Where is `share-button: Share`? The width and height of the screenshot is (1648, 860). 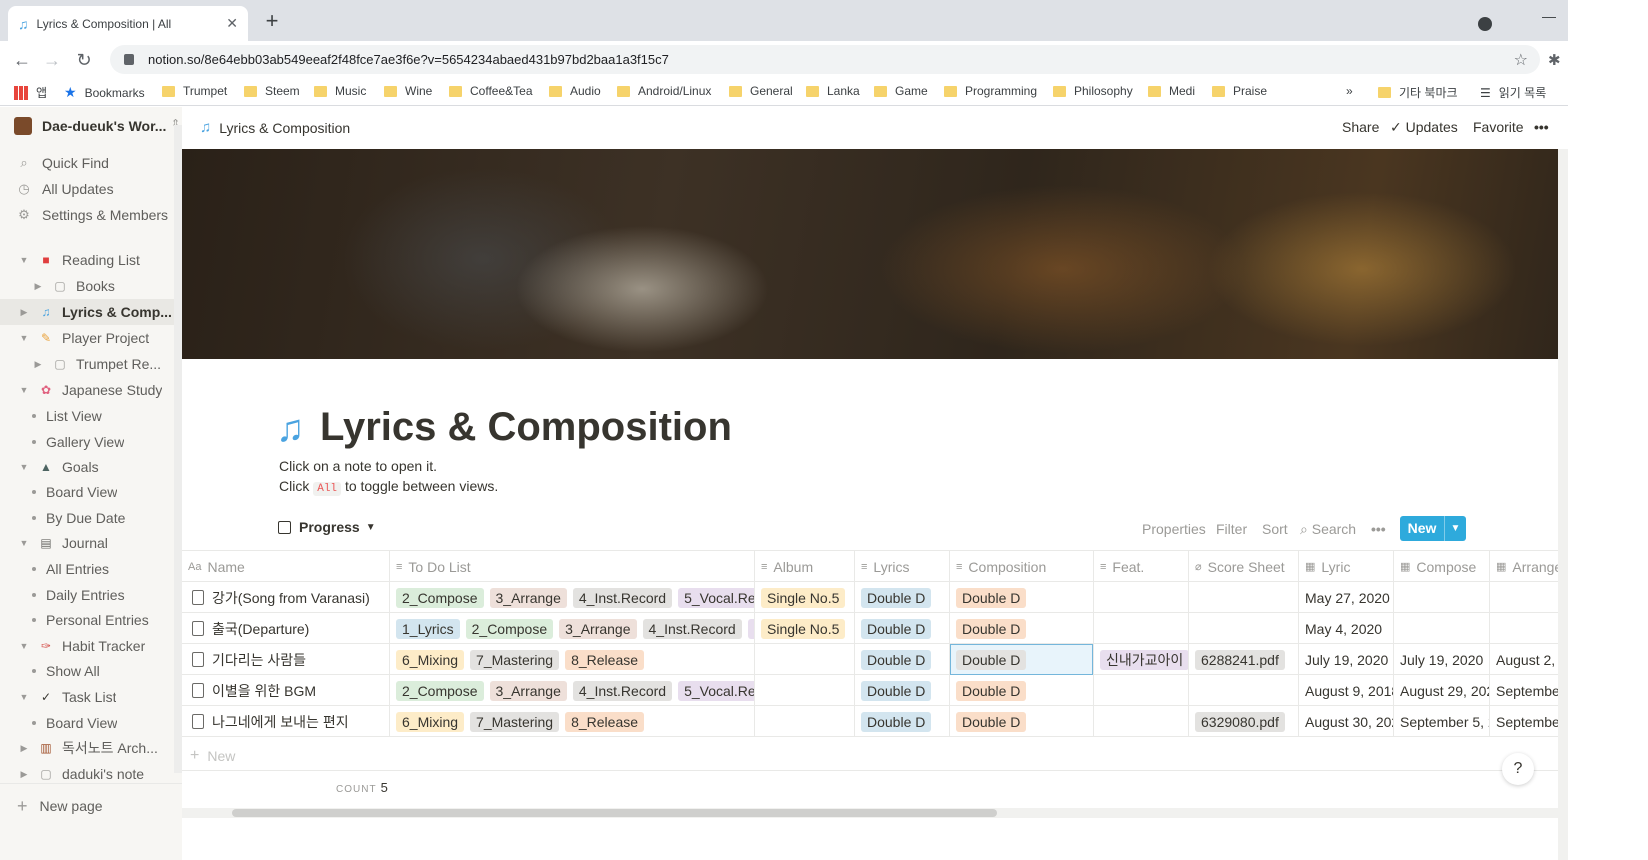
share-button: Share is located at coordinates (1360, 127).